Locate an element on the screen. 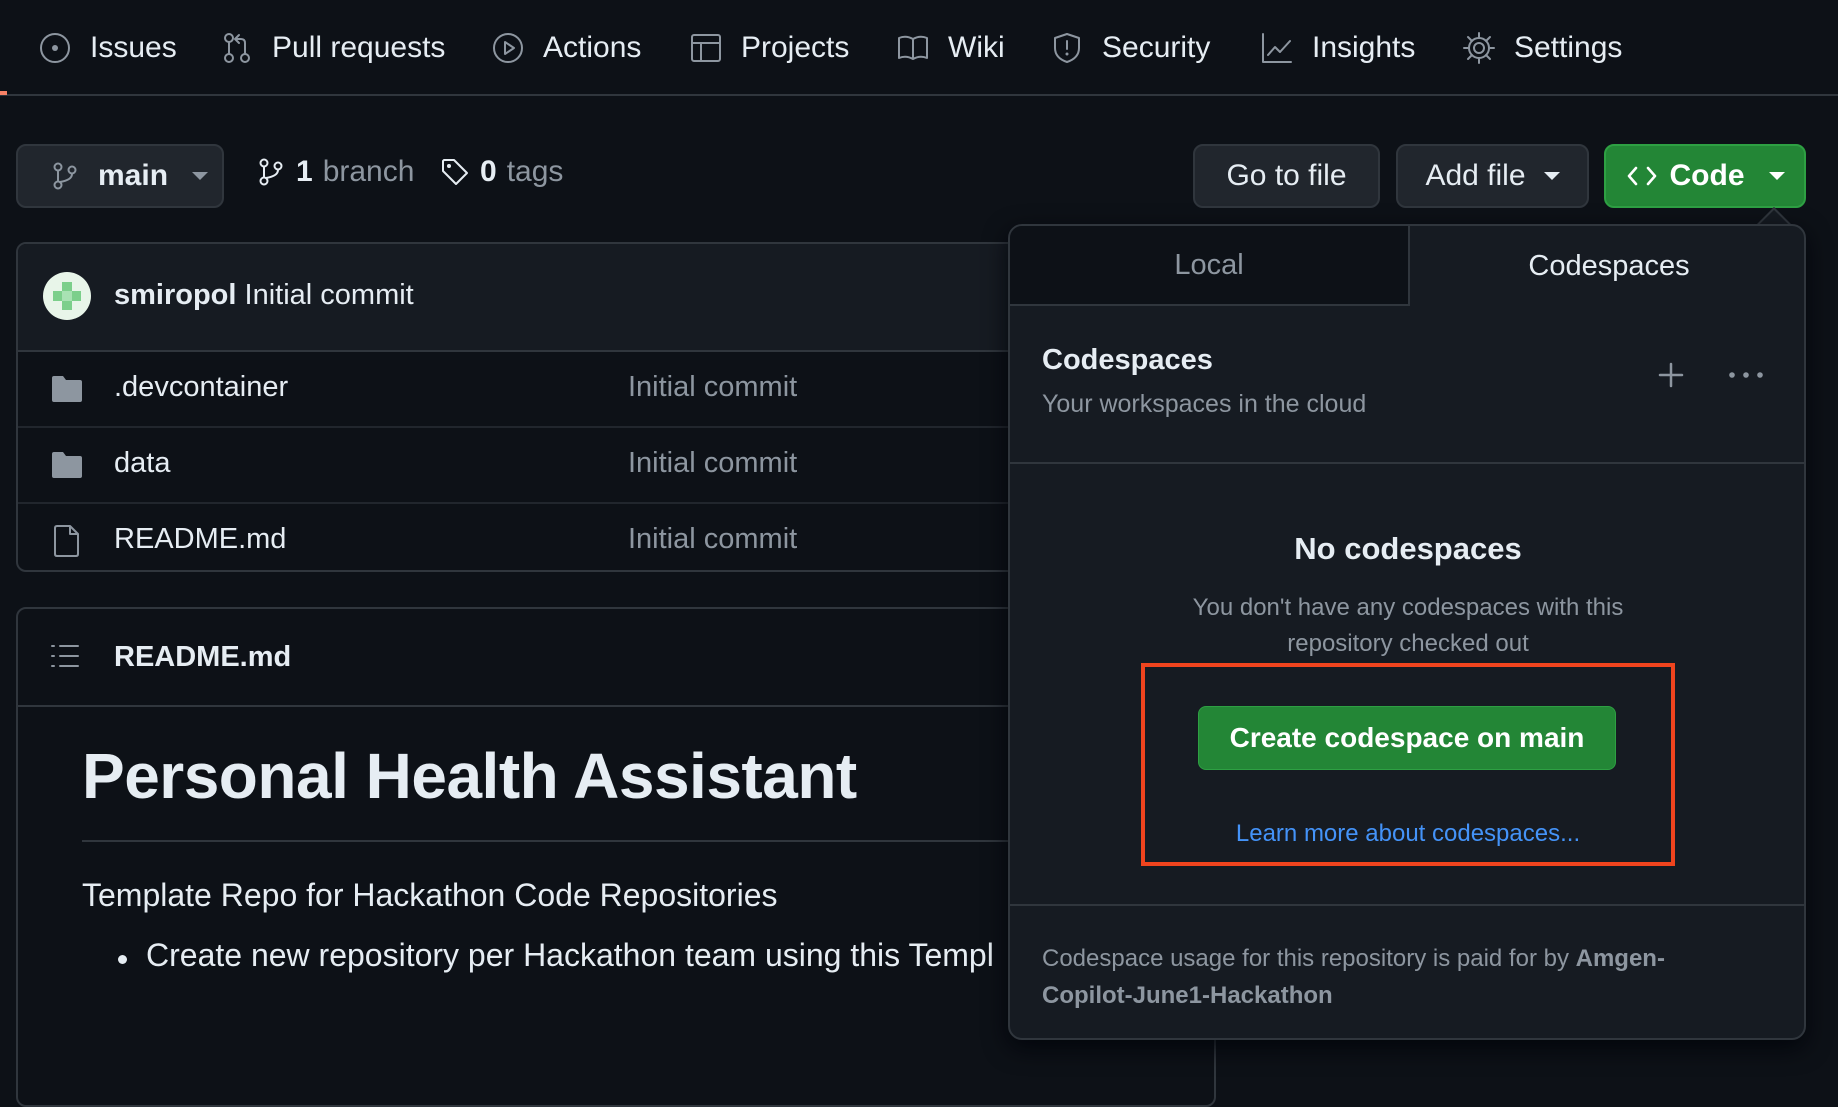  nav-security: Security is located at coordinates (1130, 48).